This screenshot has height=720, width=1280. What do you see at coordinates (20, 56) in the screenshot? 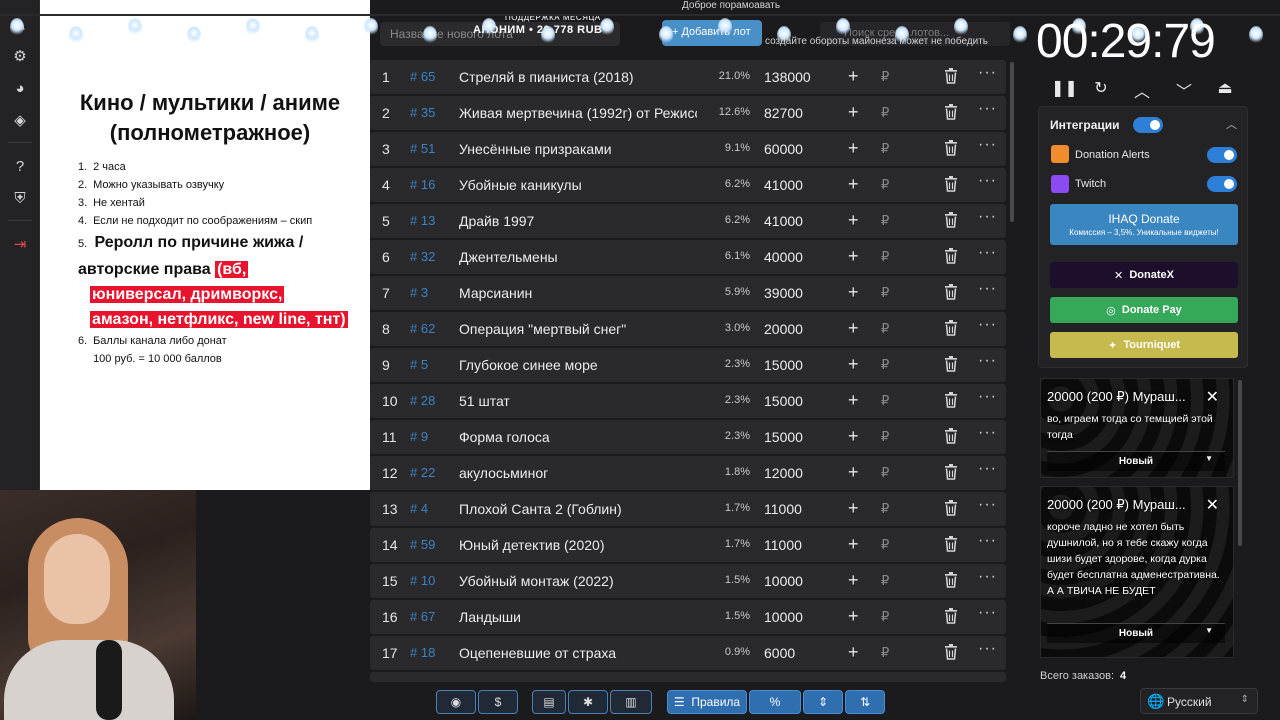
I see `gear-icon: ⚙` at bounding box center [20, 56].